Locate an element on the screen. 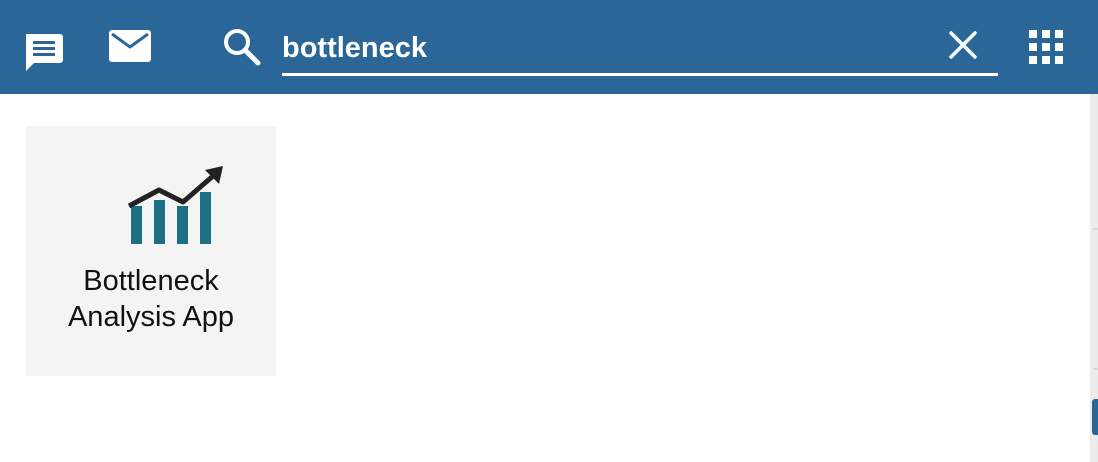 The width and height of the screenshot is (1098, 462). mail-icon is located at coordinates (130, 46).